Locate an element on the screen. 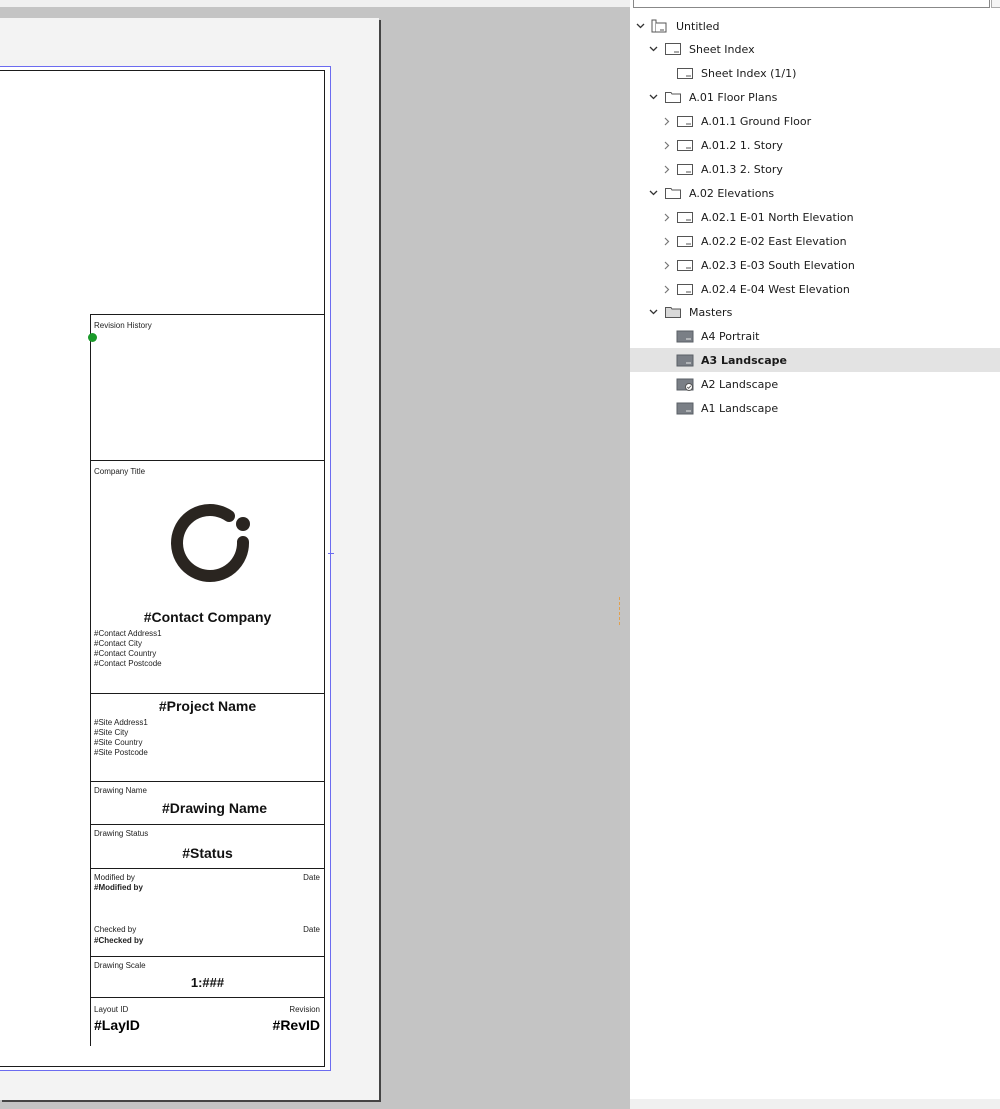 This screenshot has height=1109, width=1000. tree-item-label: A3 Landscape is located at coordinates (744, 360).